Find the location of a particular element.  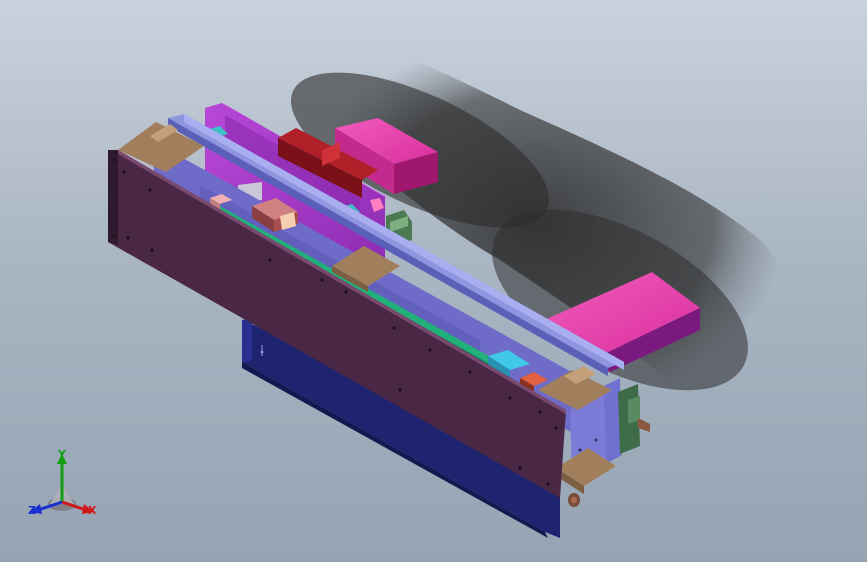

bottom-bearing is located at coordinates (574, 500).